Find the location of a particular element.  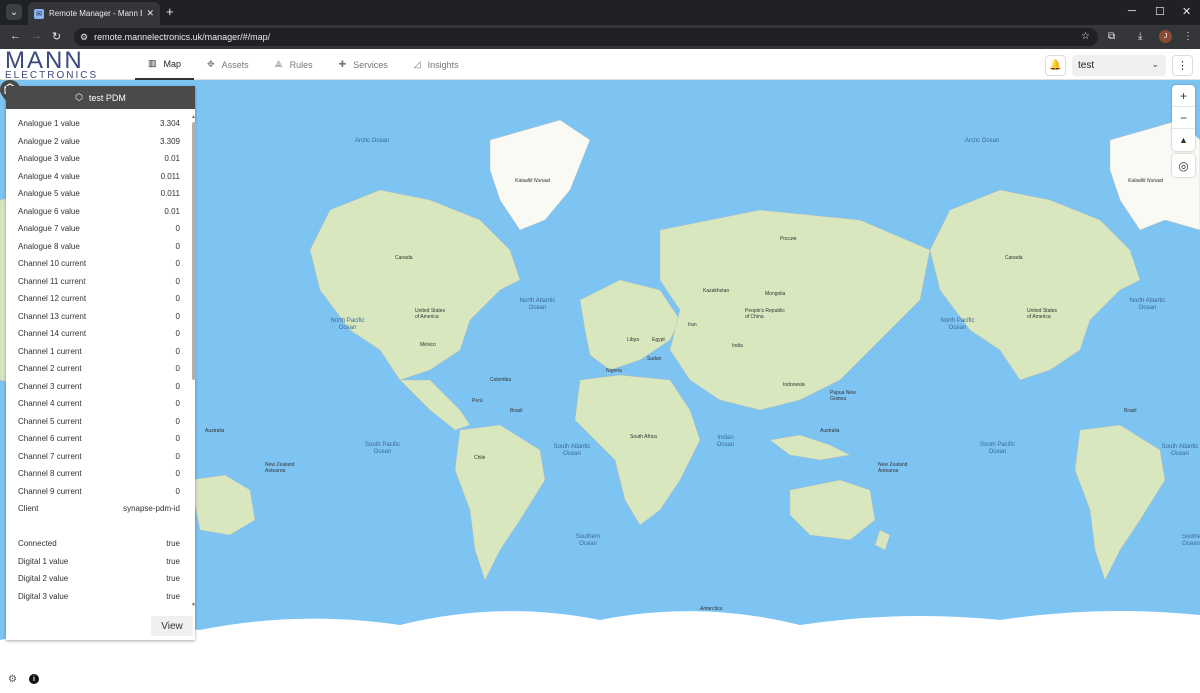

browser-menu-icon: ⋮ is located at coordinates (1188, 36).